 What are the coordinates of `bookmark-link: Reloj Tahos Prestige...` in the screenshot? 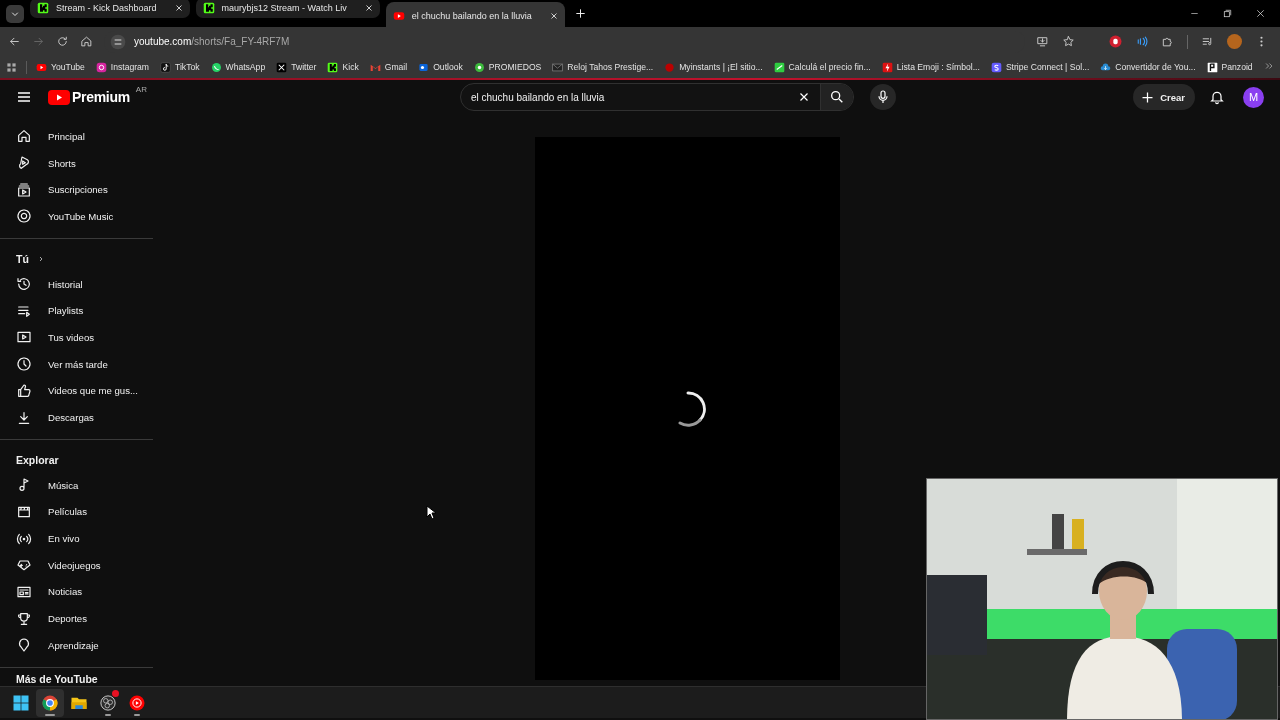 It's located at (603, 67).